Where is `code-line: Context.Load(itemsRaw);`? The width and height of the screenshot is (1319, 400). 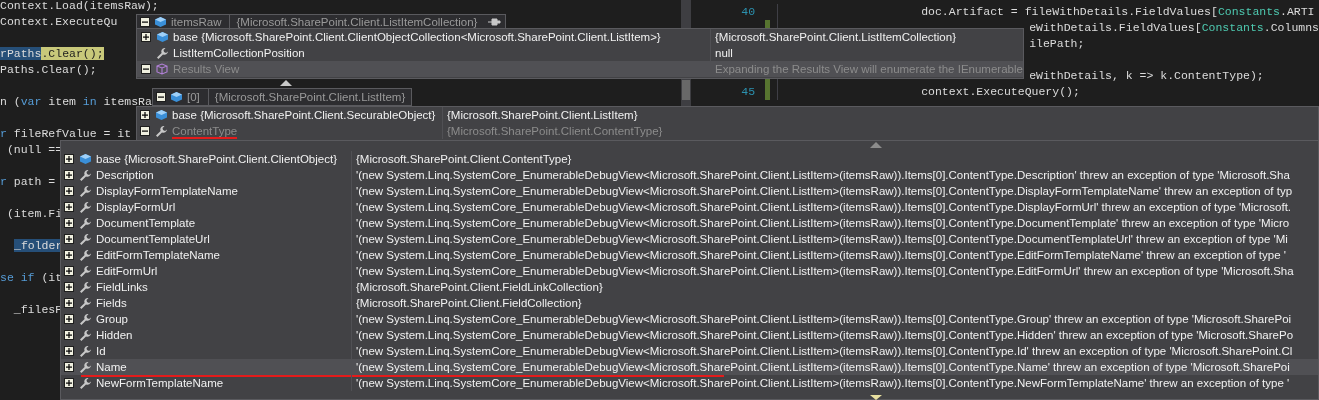 code-line: Context.Load(itemsRaw); is located at coordinates (79, 7).